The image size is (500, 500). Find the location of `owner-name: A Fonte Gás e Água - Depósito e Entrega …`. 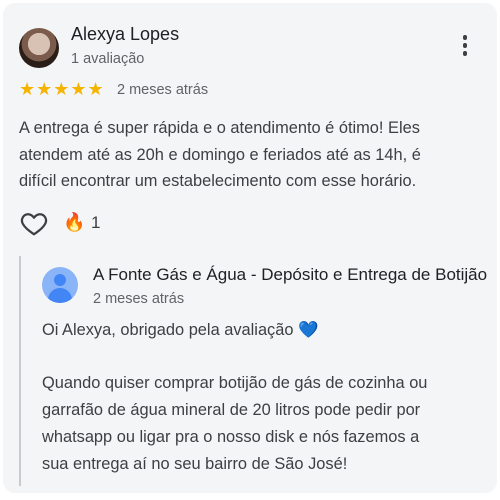

owner-name: A Fonte Gás e Água - Depósito e Entrega … is located at coordinates (290, 274).